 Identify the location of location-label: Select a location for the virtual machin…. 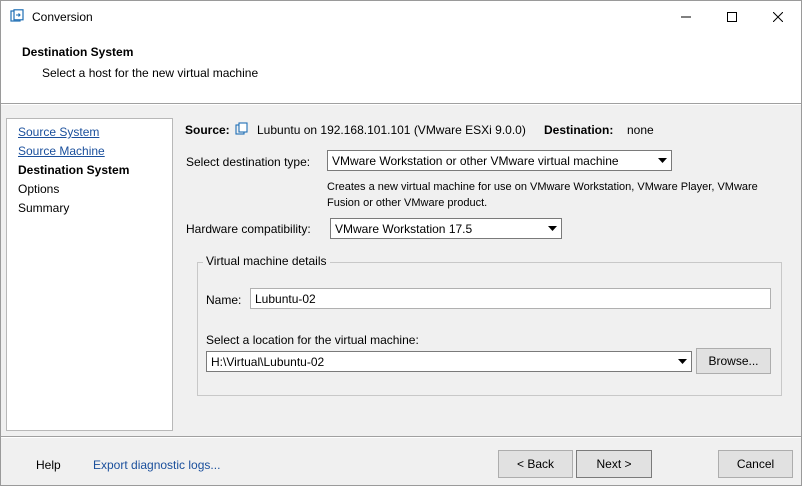
(312, 340).